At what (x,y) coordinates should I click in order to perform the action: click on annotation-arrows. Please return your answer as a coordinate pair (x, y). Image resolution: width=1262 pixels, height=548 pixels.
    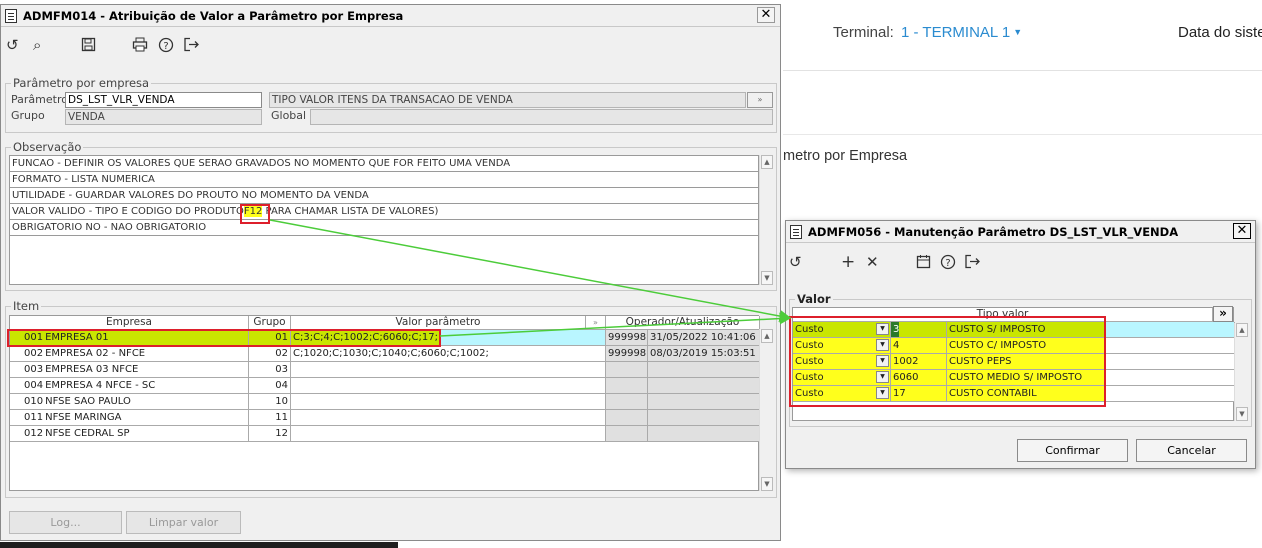
    Looking at the image, I should click on (530, 278).